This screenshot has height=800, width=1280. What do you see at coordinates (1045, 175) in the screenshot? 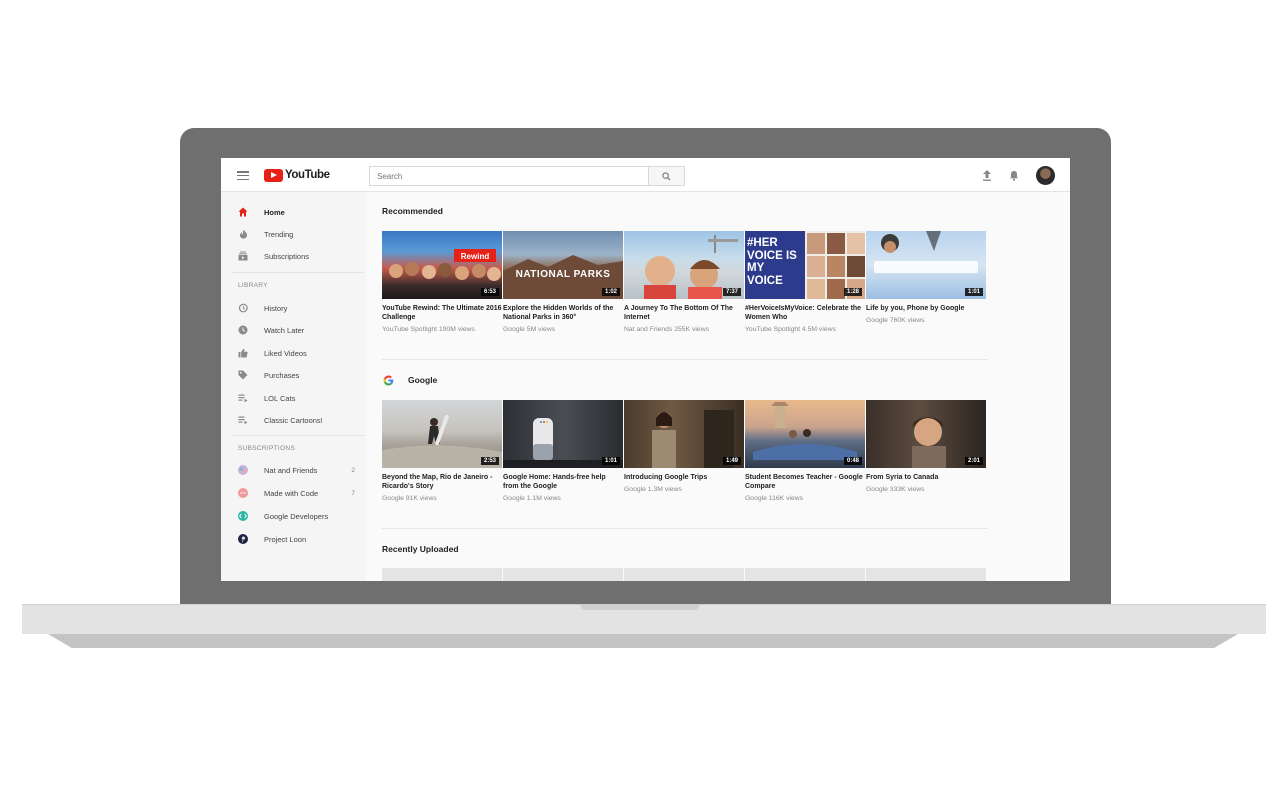
I see `account-avatar` at bounding box center [1045, 175].